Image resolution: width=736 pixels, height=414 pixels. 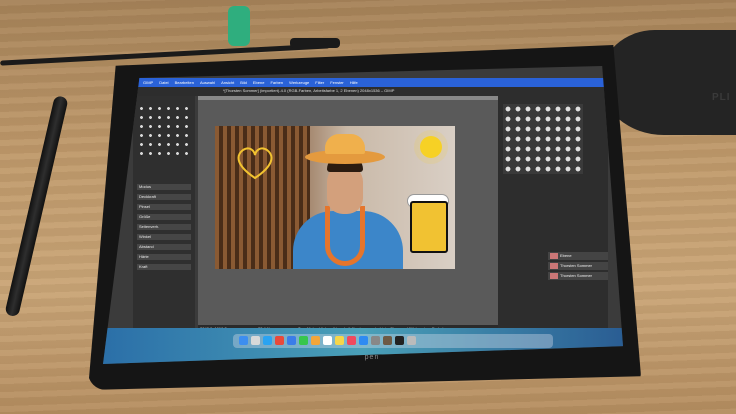 What do you see at coordinates (335, 197) in the screenshot?
I see `edited-photo` at bounding box center [335, 197].